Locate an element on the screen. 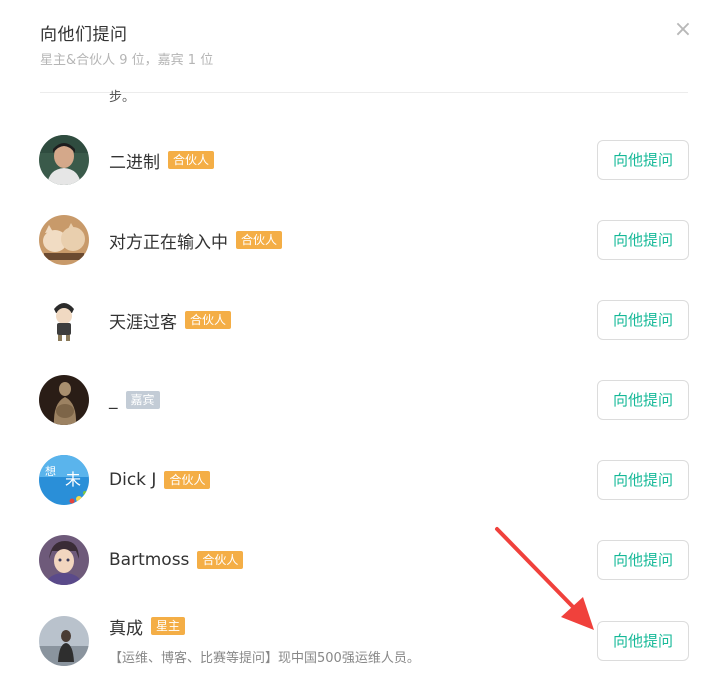 This screenshot has width=728, height=686. photo-avatar-icon is located at coordinates (64, 641).